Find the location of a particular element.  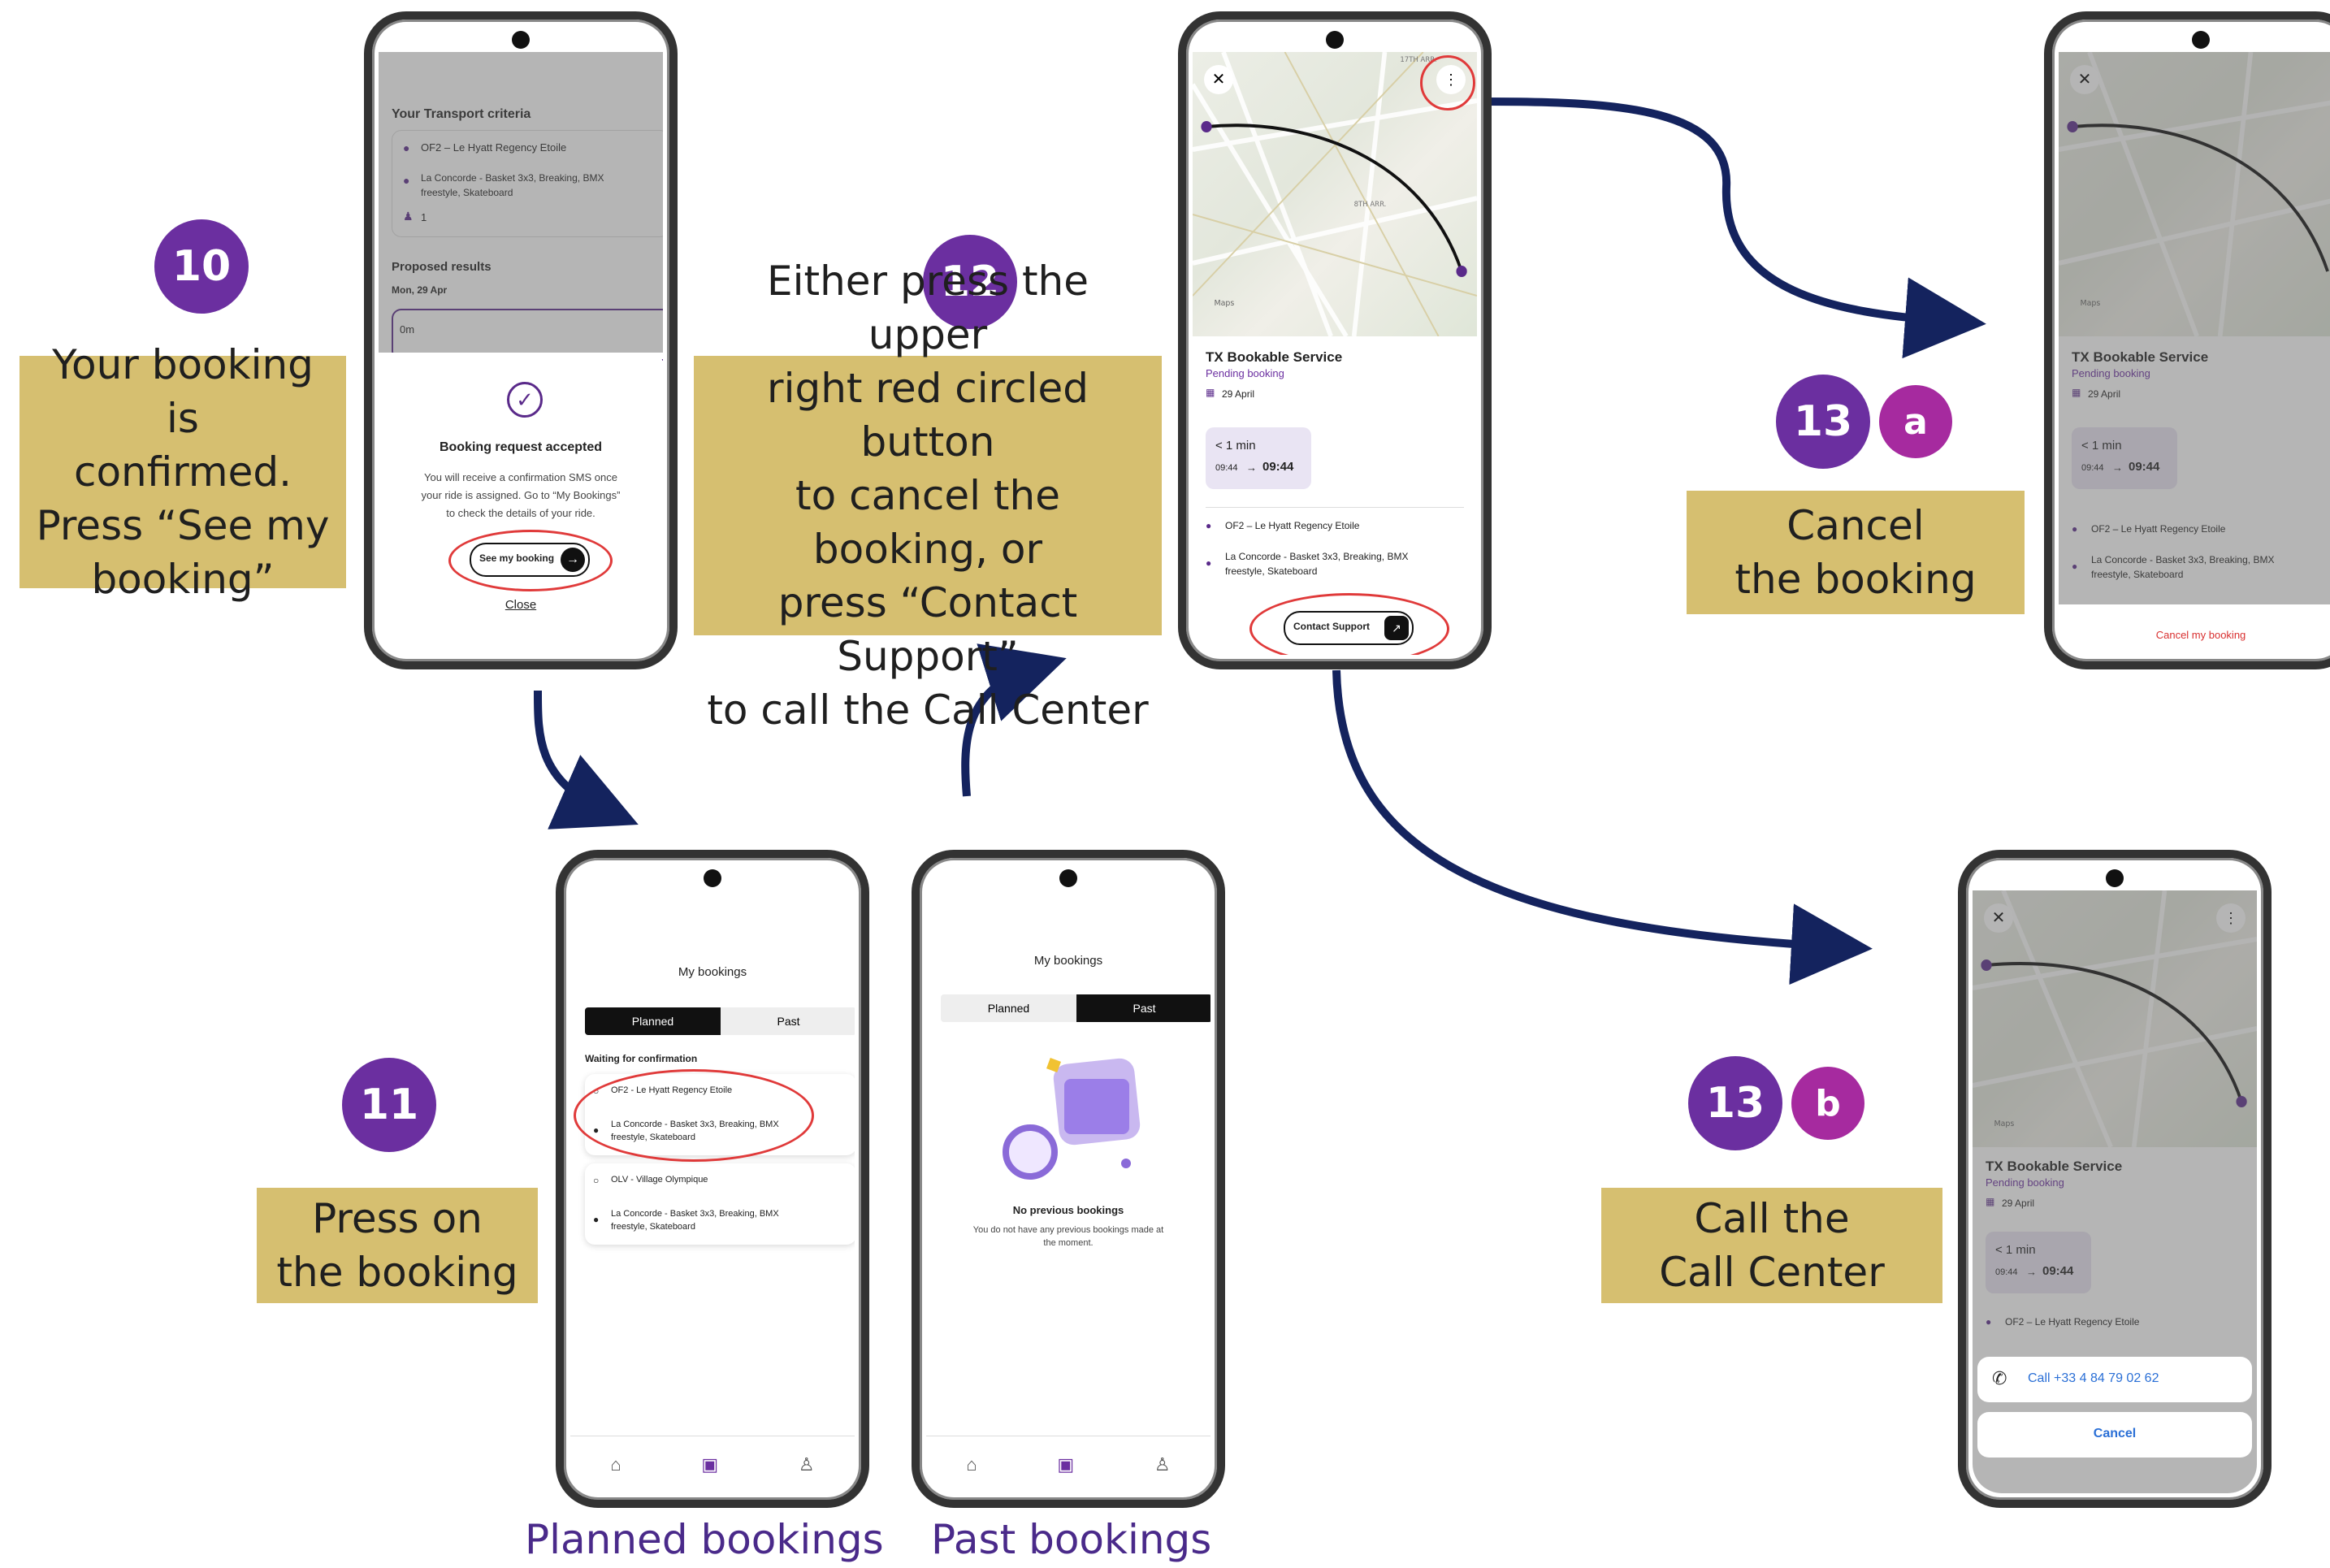

calendar-illustration-icon is located at coordinates (1076, 1122).